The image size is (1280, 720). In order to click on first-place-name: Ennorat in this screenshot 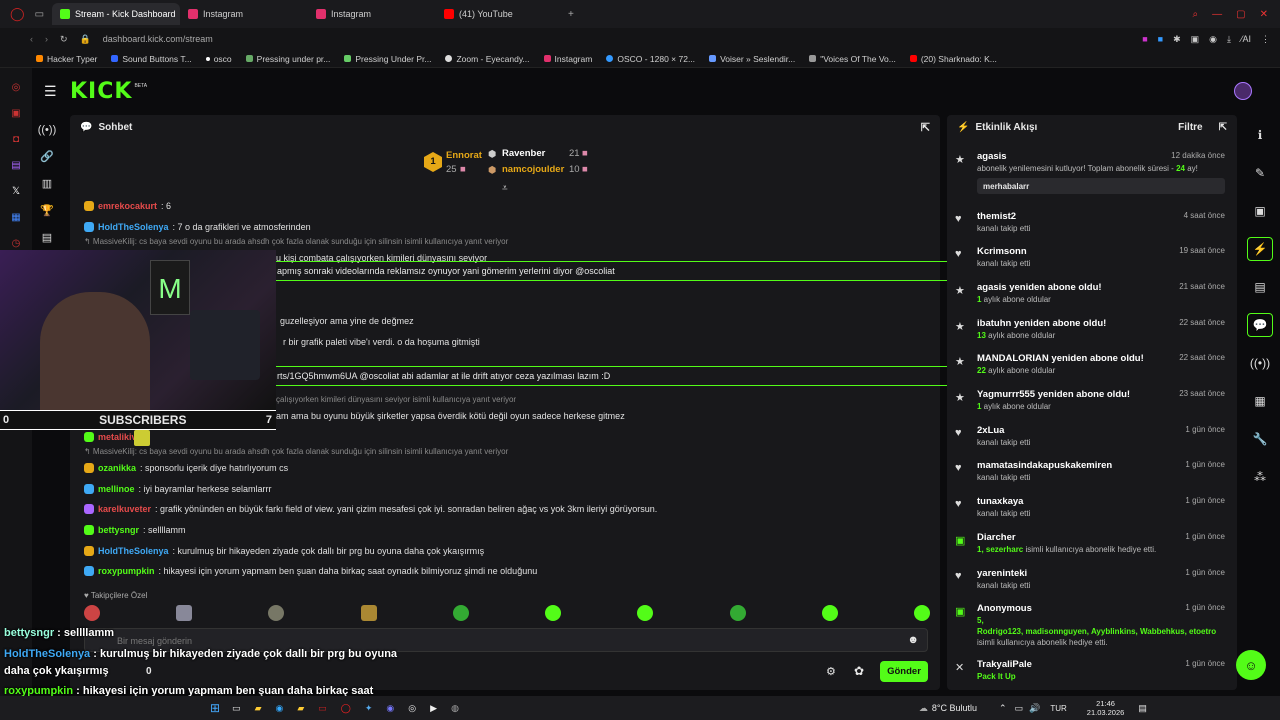, I will do `click(464, 155)`.